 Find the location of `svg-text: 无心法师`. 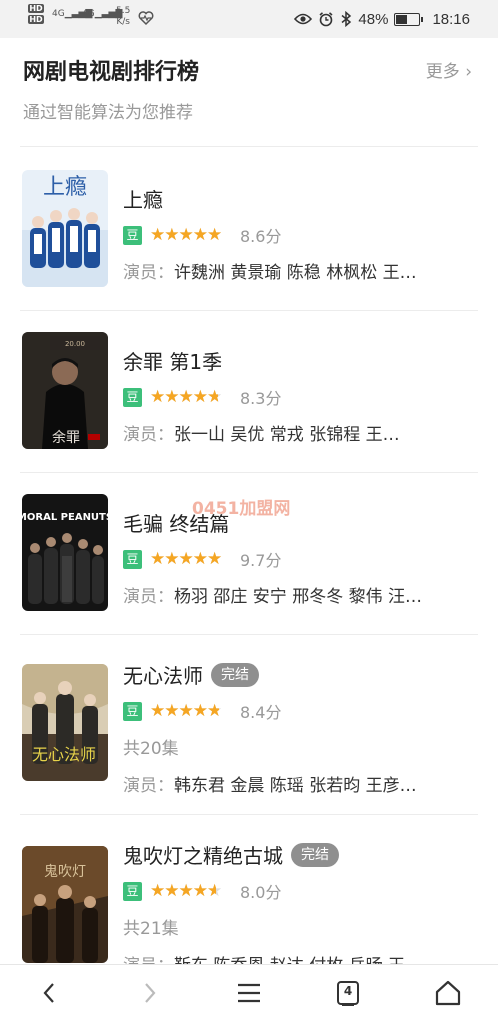

svg-text: 无心法师 is located at coordinates (64, 754).